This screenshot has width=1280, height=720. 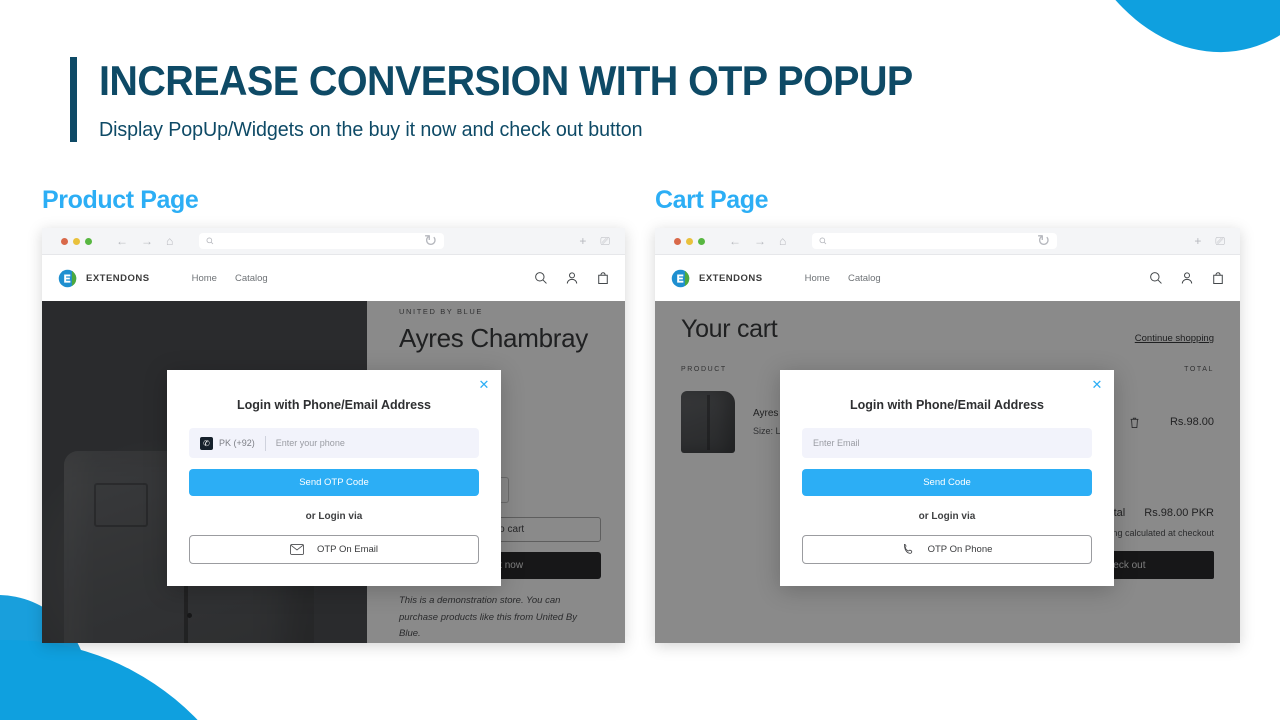 What do you see at coordinates (334, 482) in the screenshot?
I see `send-otp-code-button: Send OTP Code` at bounding box center [334, 482].